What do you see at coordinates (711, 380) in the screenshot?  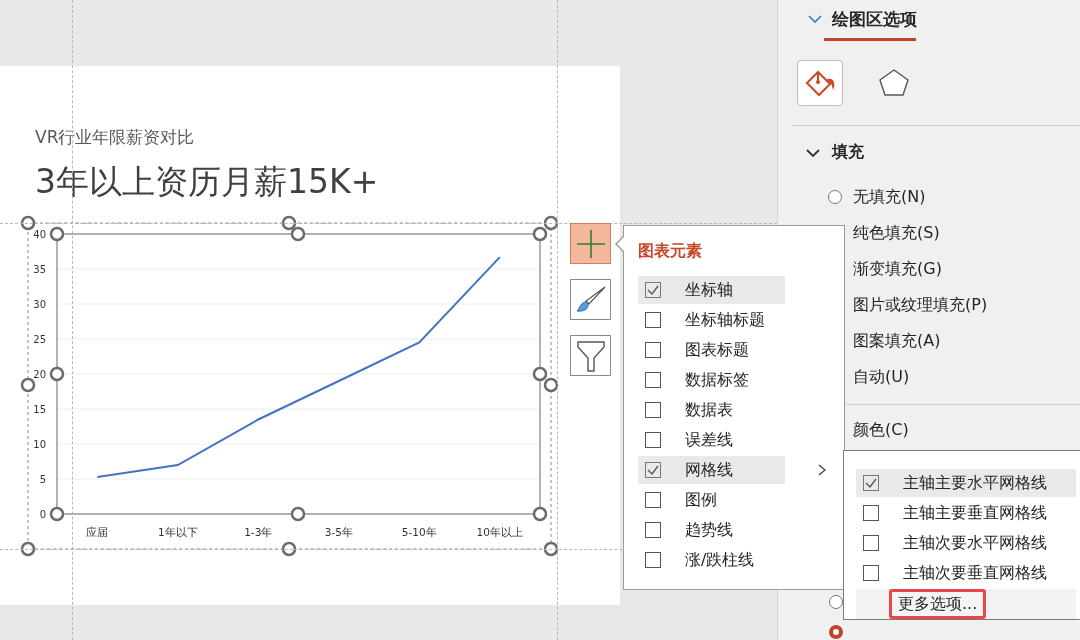 I see `menu-item: 数据标签` at bounding box center [711, 380].